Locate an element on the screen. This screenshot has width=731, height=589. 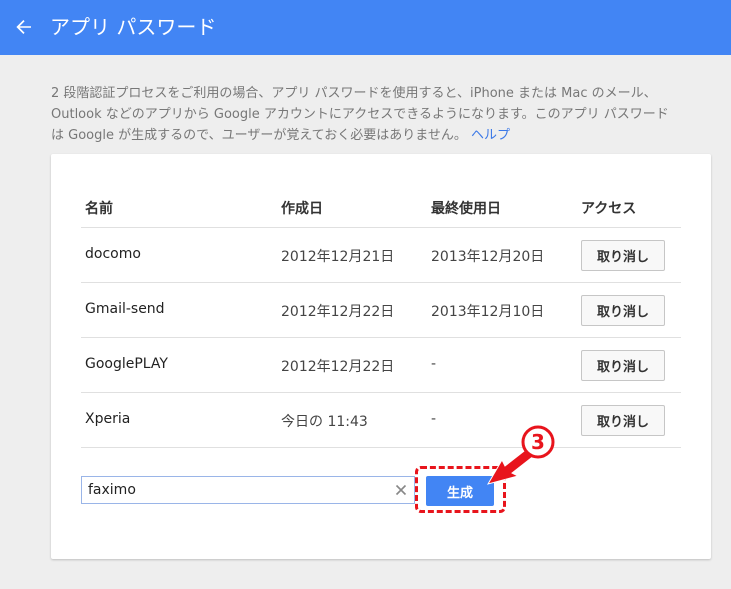
column-header-name: 名前 is located at coordinates (99, 209).